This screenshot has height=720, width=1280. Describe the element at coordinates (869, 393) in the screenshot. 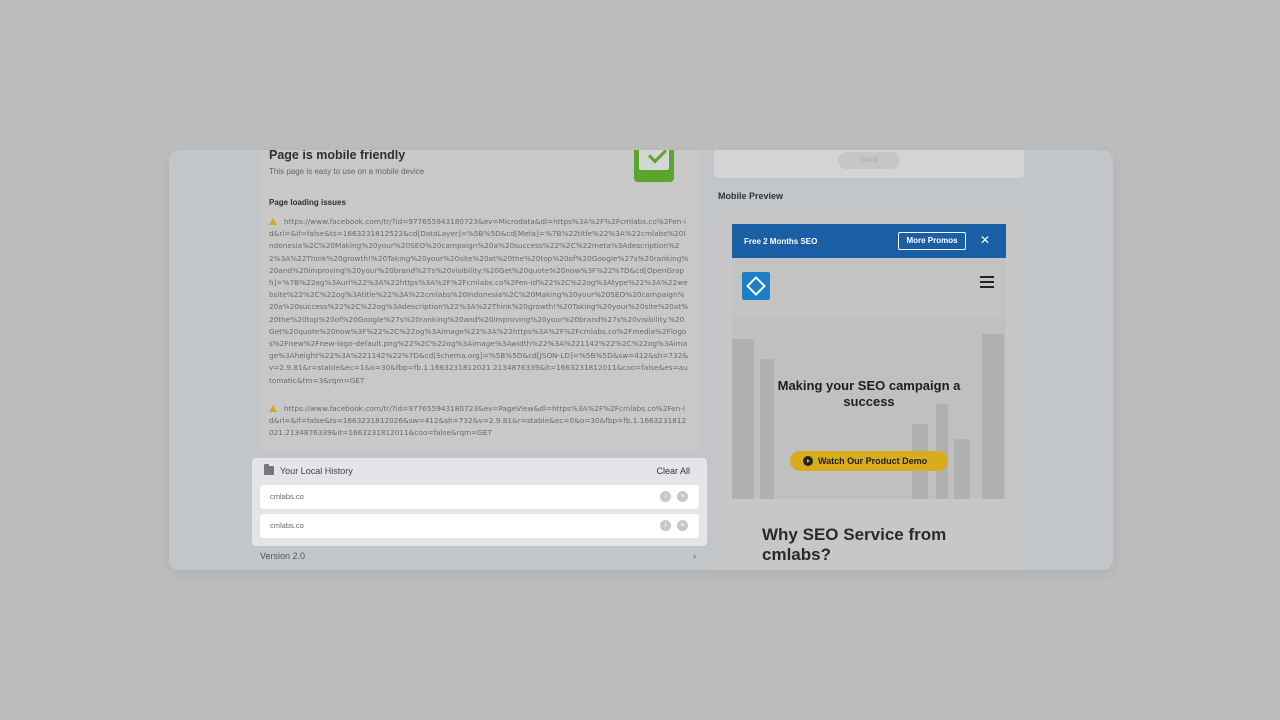

I see `hero-title: Making your SEO campaign a success` at that location.